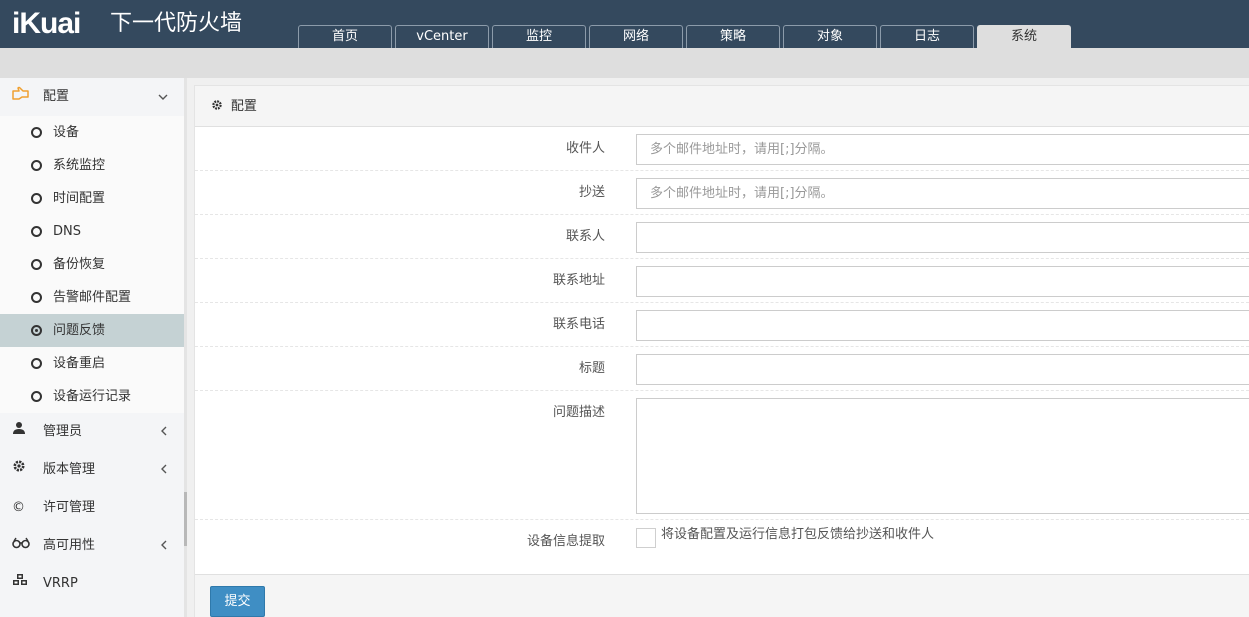  Describe the element at coordinates (79, 264) in the screenshot. I see `sidebar-item-label: 备份恢复` at that location.